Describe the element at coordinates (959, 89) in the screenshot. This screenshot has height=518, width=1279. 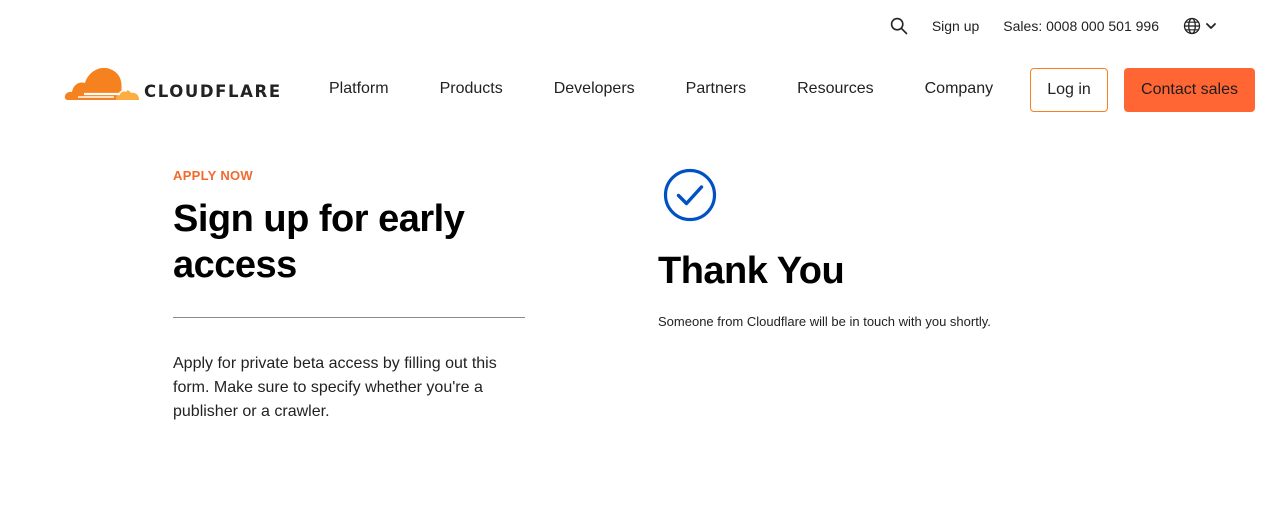
I see `nav-item-company: Company` at that location.